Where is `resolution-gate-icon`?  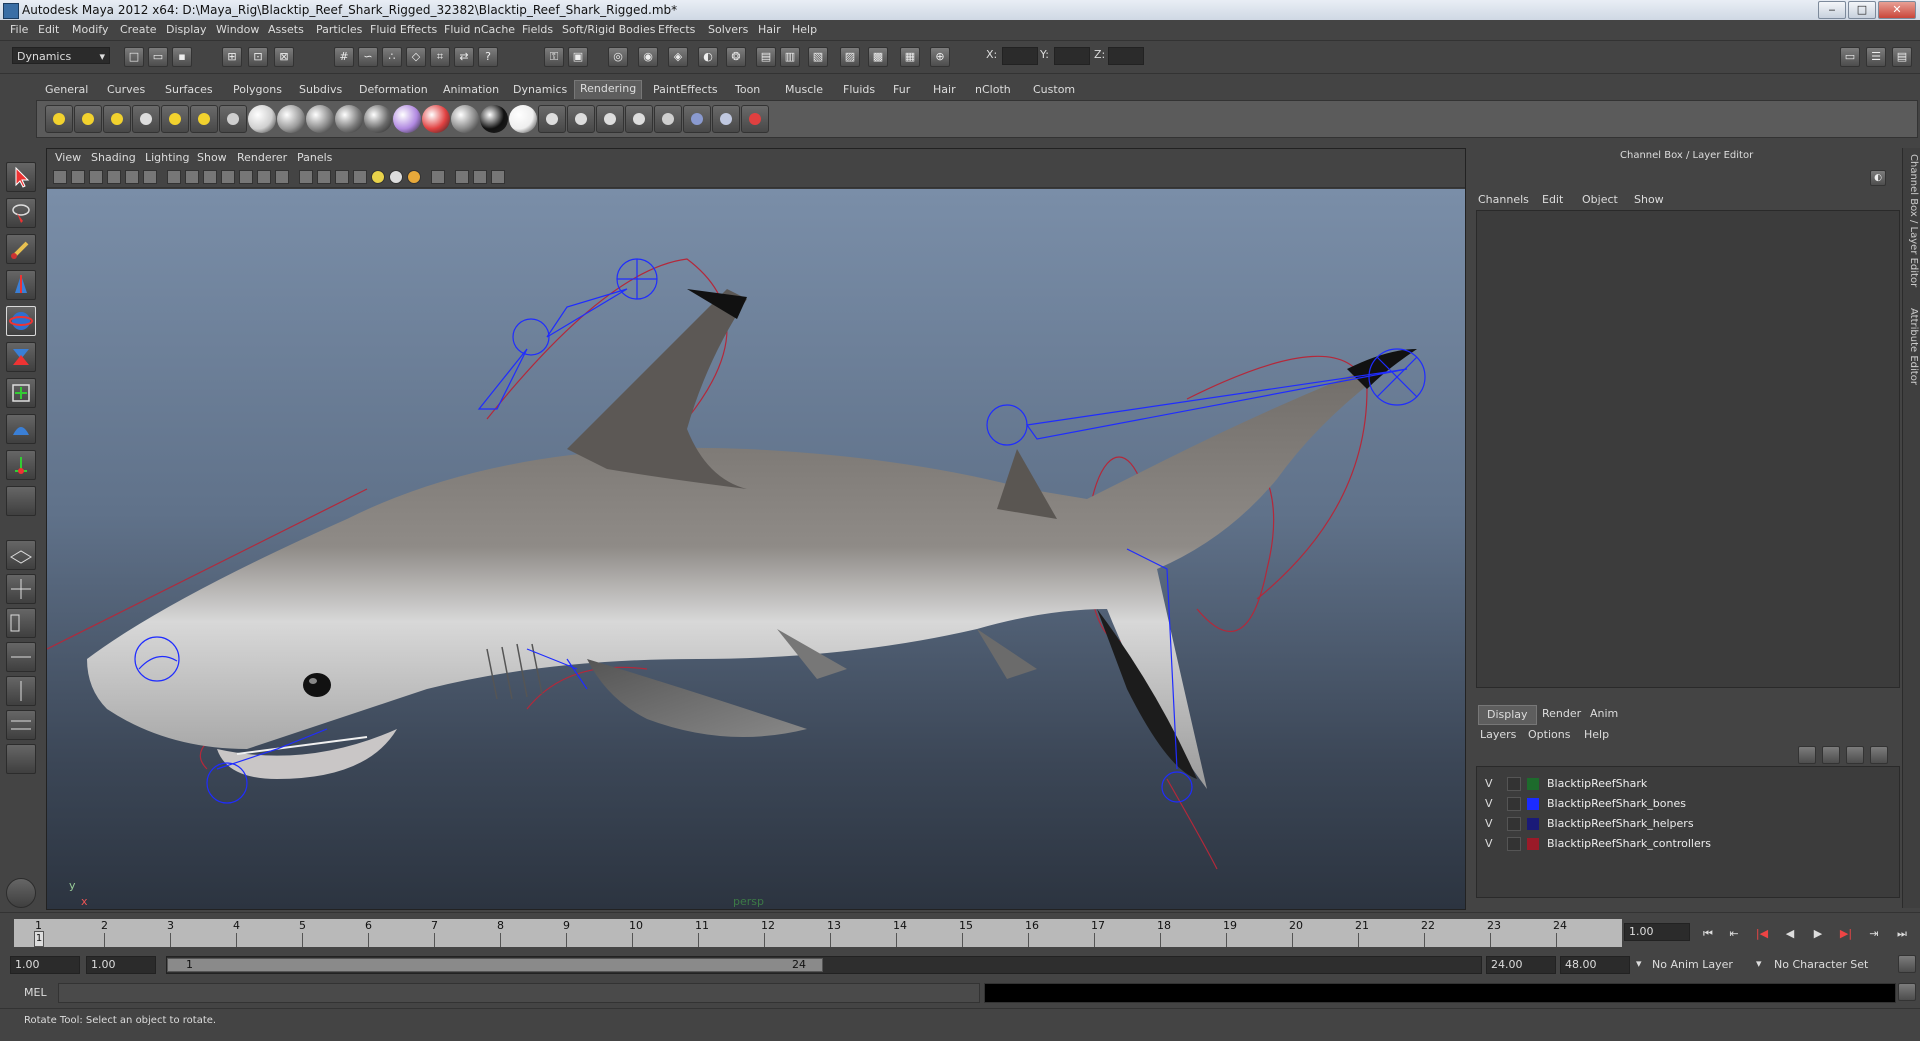 resolution-gate-icon is located at coordinates (210, 177).